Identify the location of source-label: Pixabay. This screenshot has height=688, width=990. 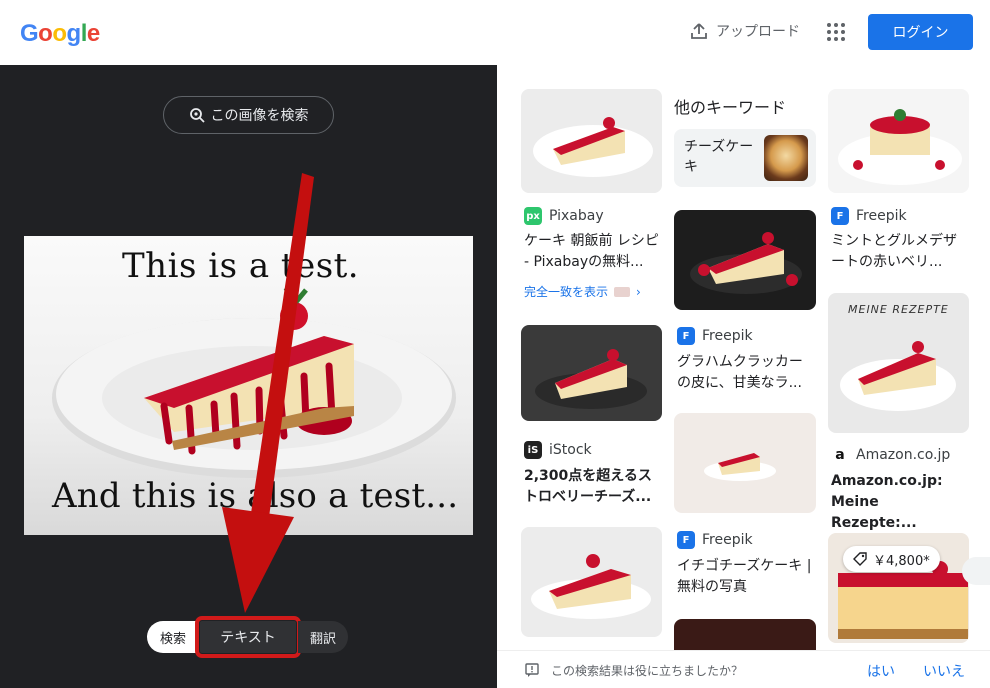
(576, 216).